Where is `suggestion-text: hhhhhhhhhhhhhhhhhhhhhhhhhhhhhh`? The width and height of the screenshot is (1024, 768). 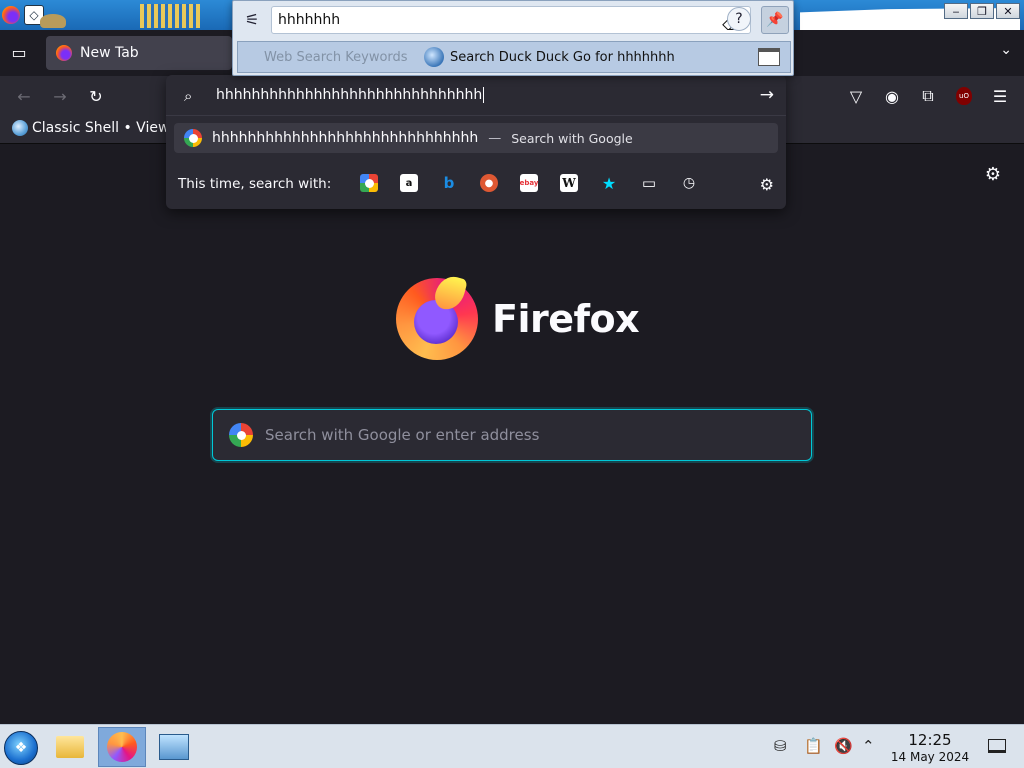
suggestion-text: hhhhhhhhhhhhhhhhhhhhhhhhhhhhhh is located at coordinates (345, 138).